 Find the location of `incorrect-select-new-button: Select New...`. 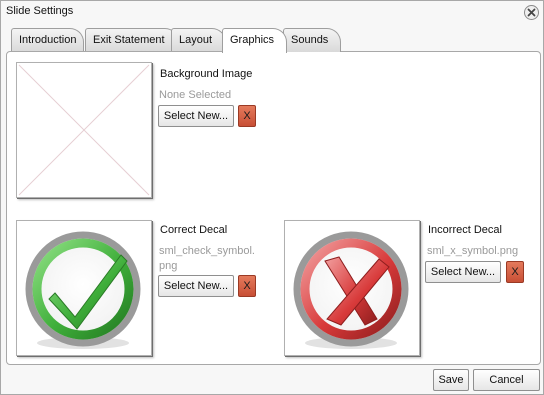

incorrect-select-new-button: Select New... is located at coordinates (463, 272).